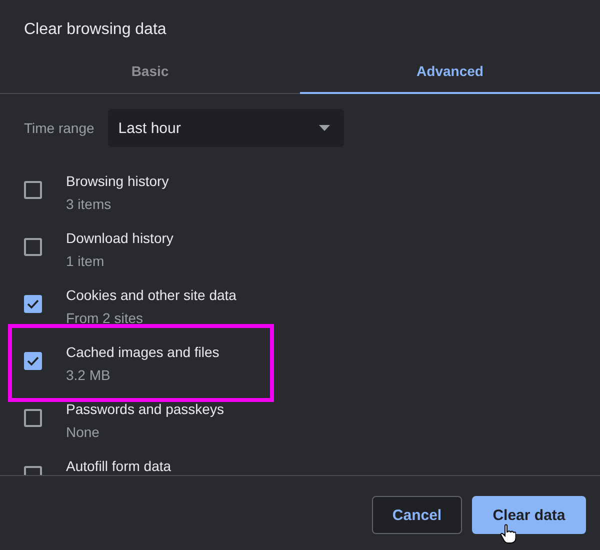  I want to click on item-detail: None, so click(83, 432).